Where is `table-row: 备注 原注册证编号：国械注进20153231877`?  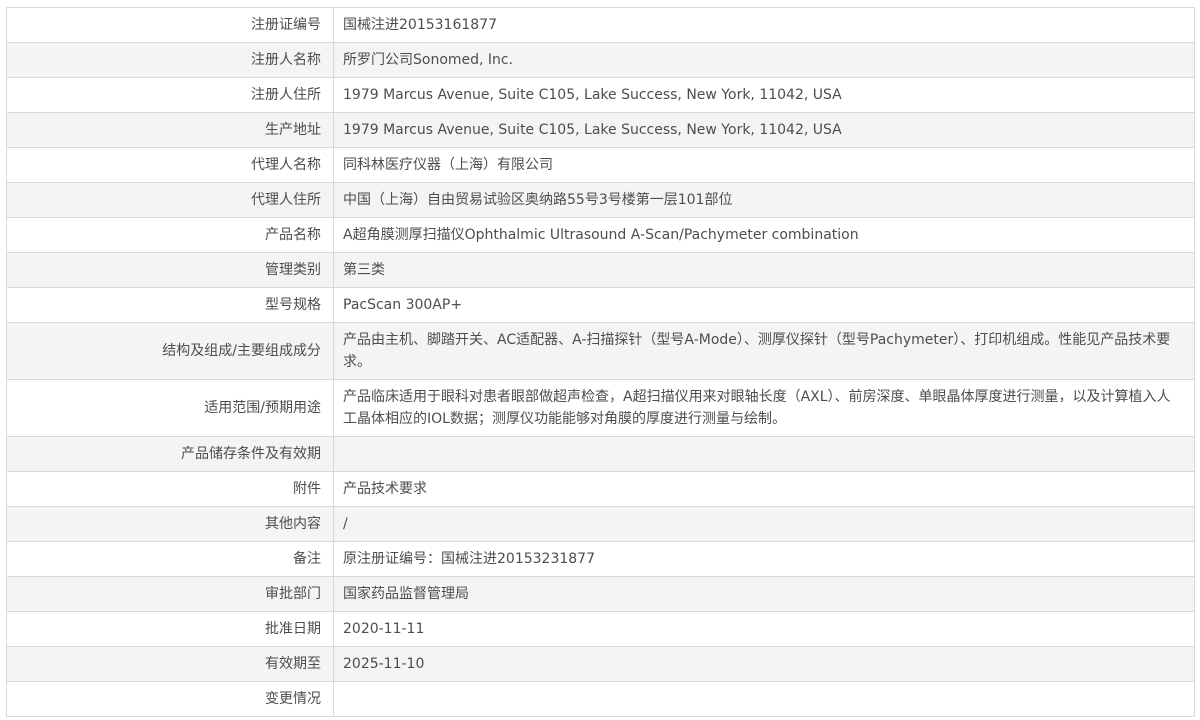 table-row: 备注 原注册证编号：国械注进20153231877 is located at coordinates (600, 559).